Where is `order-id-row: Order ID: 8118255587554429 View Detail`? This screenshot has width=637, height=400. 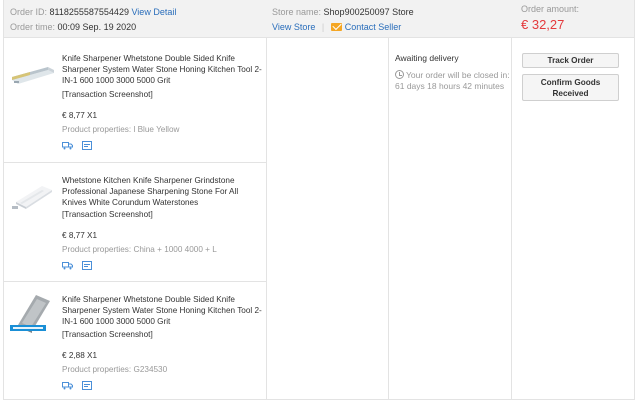 order-id-row: Order ID: 8118255587554429 View Detail is located at coordinates (93, 12).